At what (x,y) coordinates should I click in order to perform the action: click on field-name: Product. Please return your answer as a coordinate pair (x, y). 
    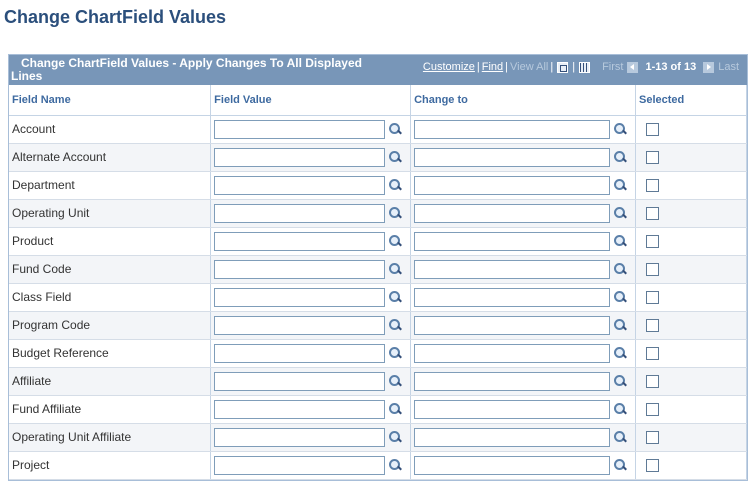
    Looking at the image, I should click on (33, 241).